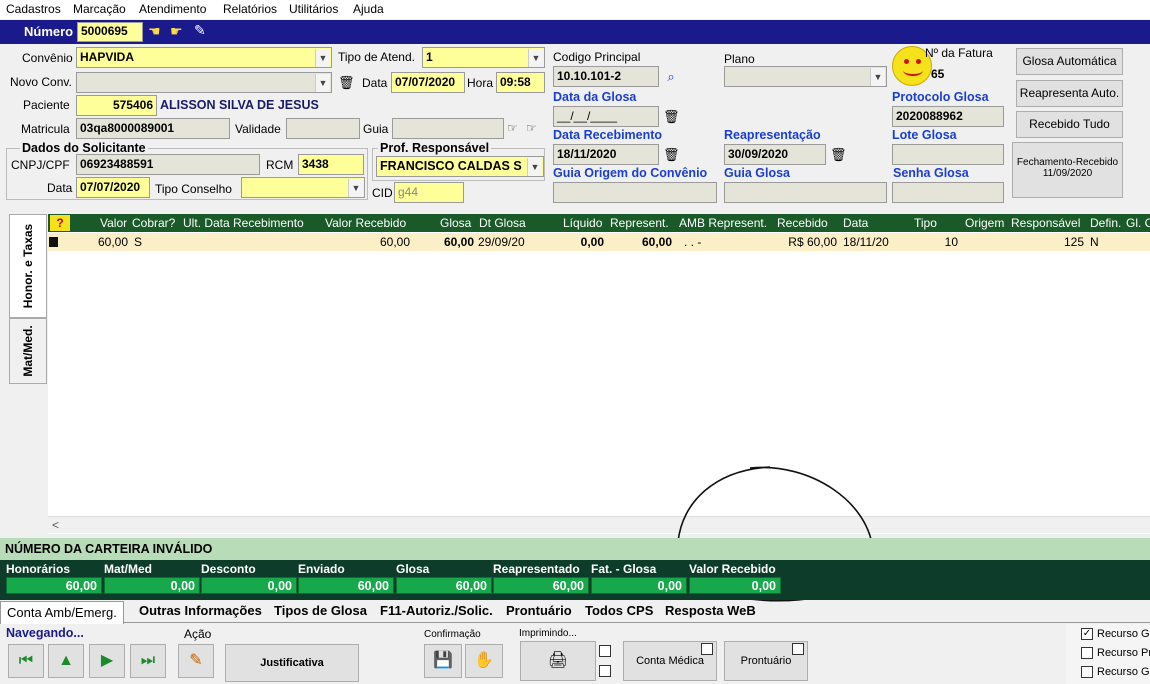 The image size is (1150, 684). Describe the element at coordinates (948, 154) in the screenshot. I see `lote-glosa-input` at that location.